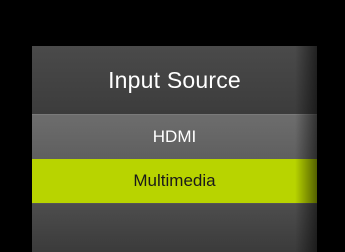 The width and height of the screenshot is (345, 252). What do you see at coordinates (174, 136) in the screenshot?
I see `menu-item-hdmi: HDMI` at bounding box center [174, 136].